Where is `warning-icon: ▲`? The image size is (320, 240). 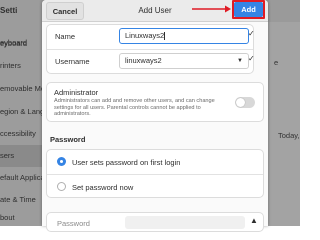 warning-icon: ▲ is located at coordinates (254, 220).